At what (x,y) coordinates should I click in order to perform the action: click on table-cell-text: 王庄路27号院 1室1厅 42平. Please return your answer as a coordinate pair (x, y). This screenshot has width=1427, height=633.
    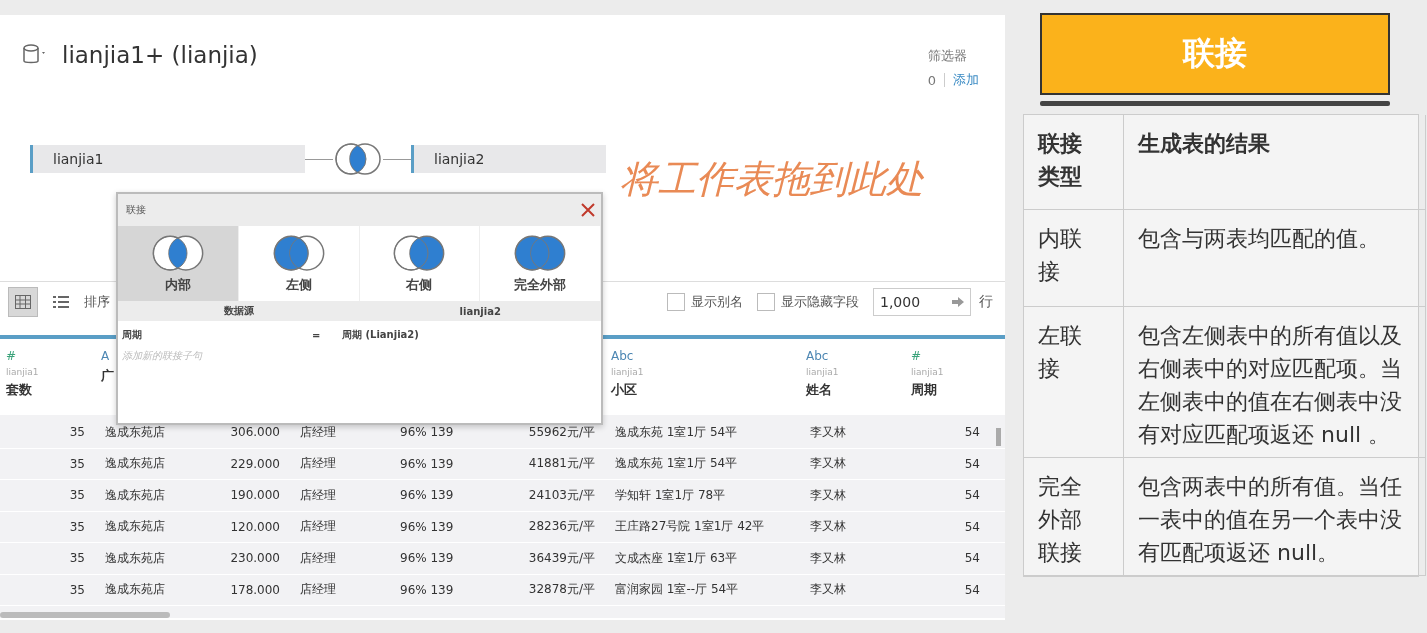
    Looking at the image, I should click on (690, 527).